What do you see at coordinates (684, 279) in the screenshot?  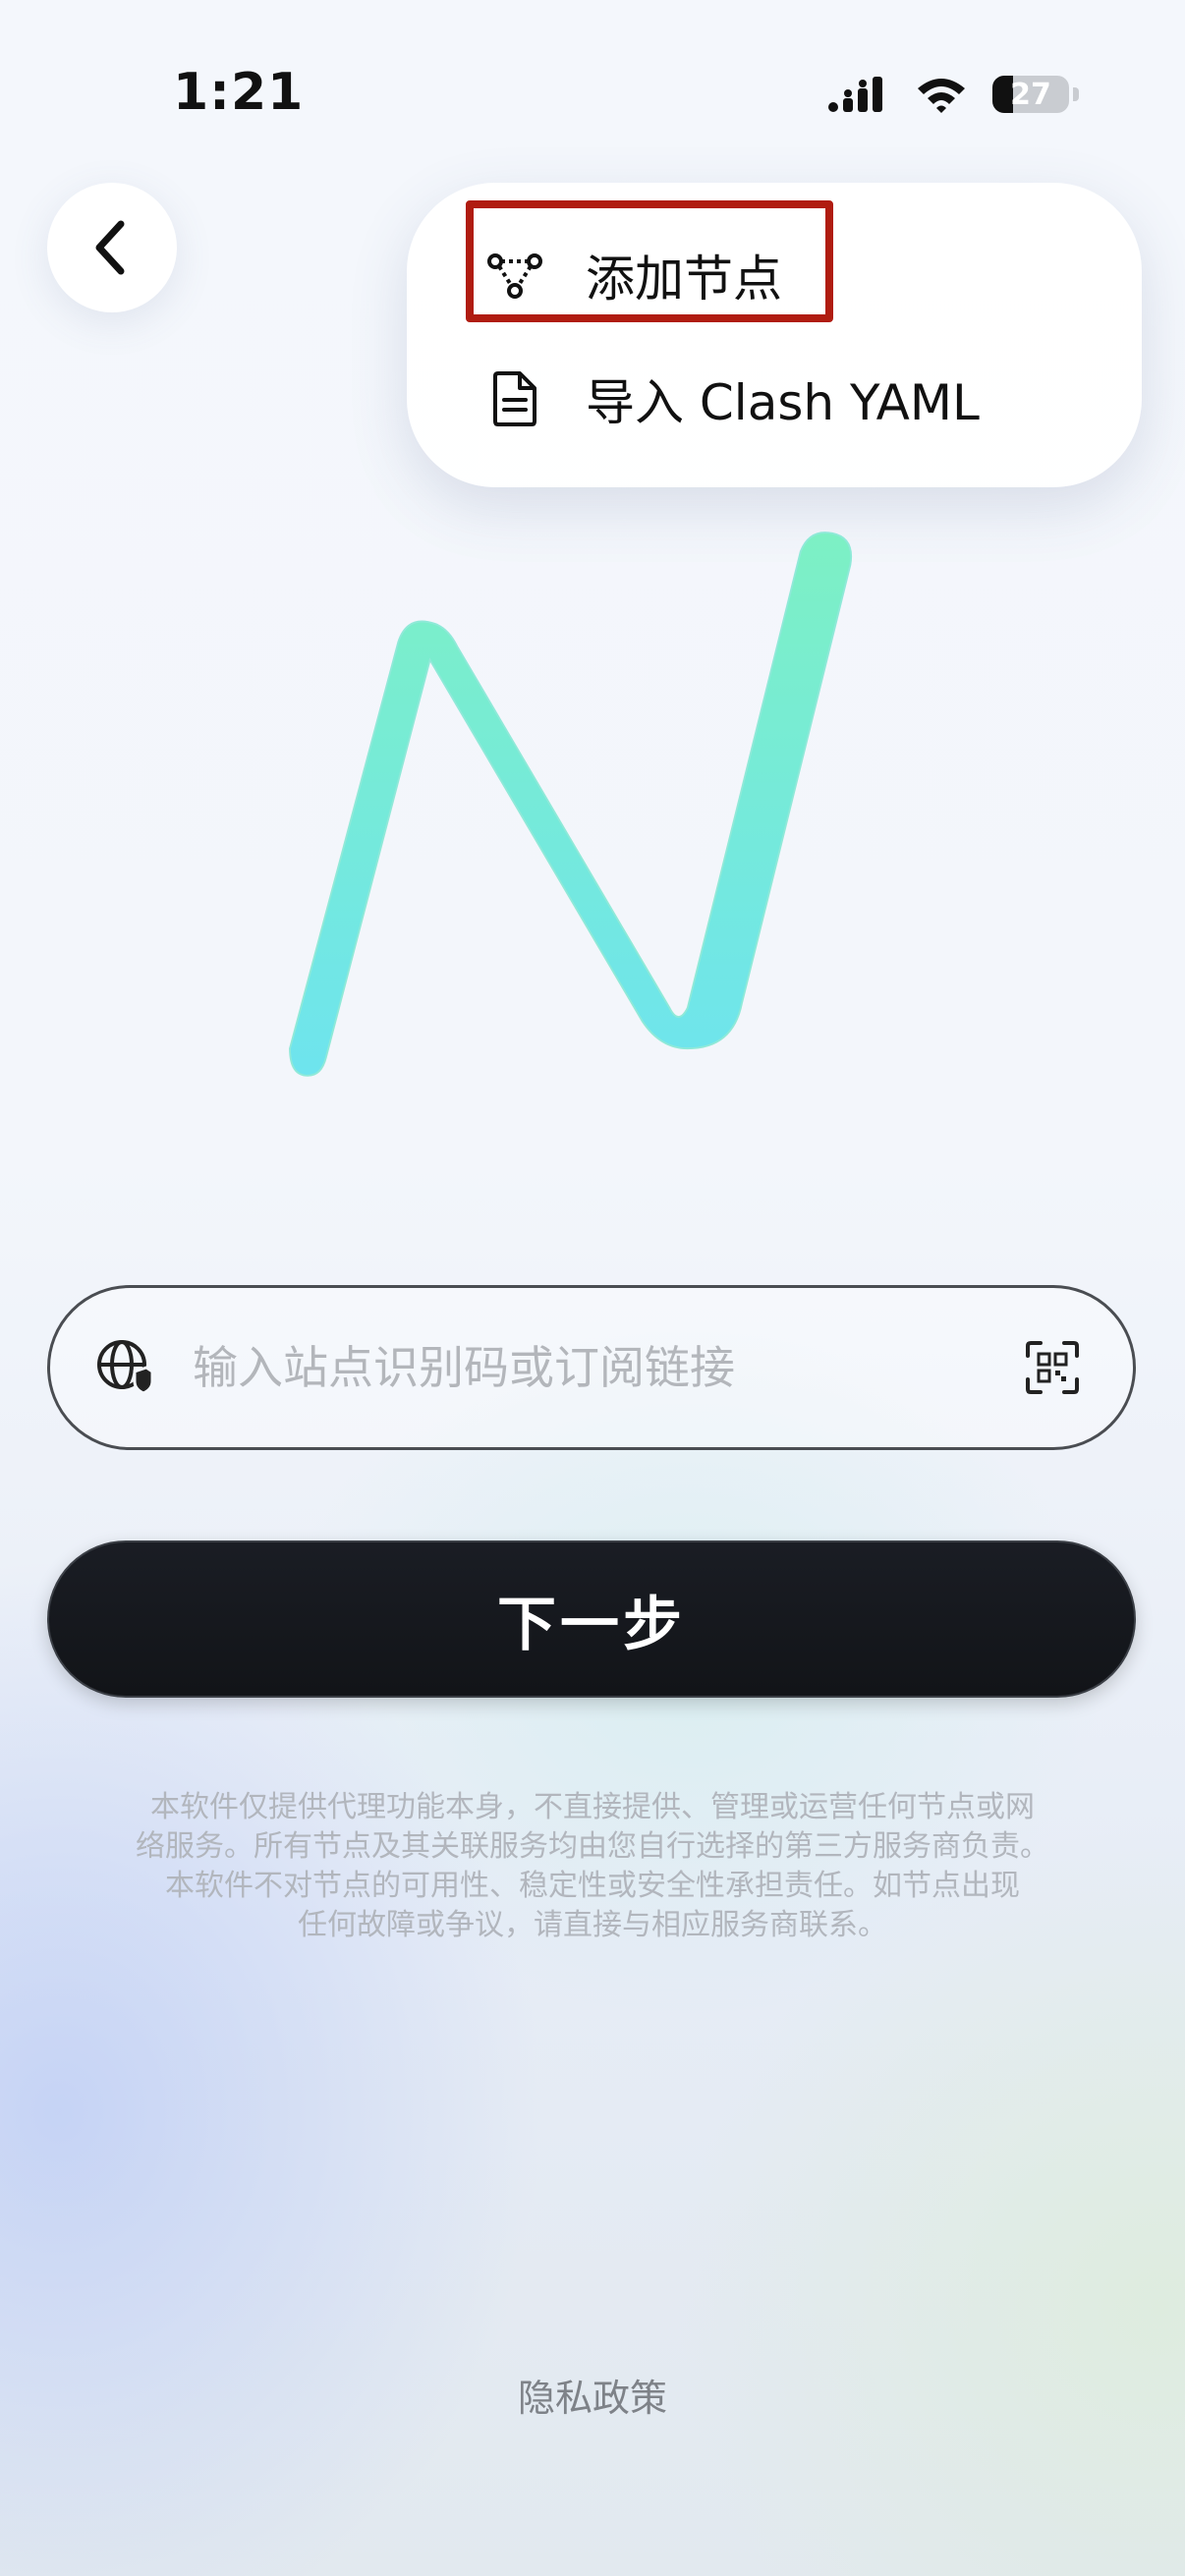 I see `menu-item-add-node-label: 添加节点` at bounding box center [684, 279].